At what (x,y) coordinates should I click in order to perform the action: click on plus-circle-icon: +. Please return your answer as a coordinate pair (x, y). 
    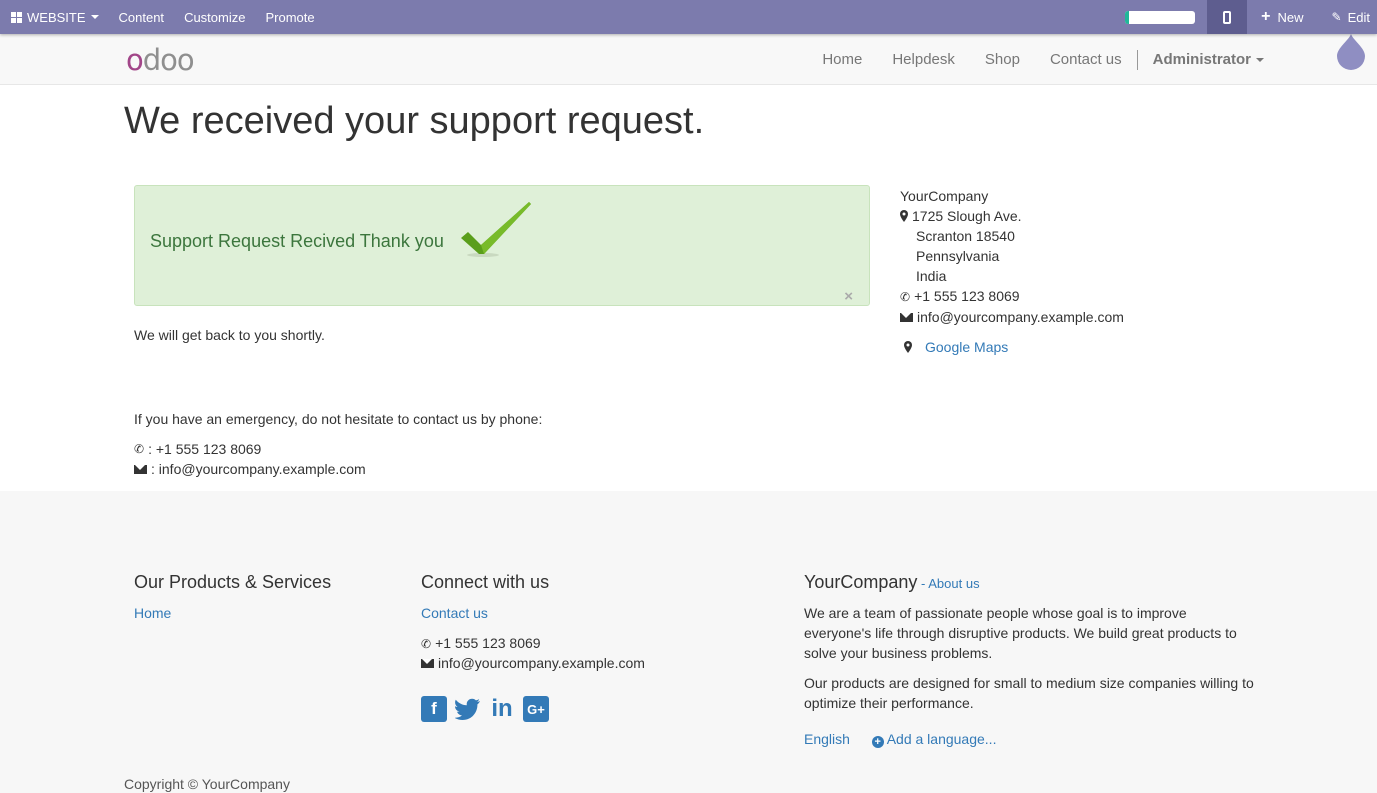
    Looking at the image, I should click on (877, 742).